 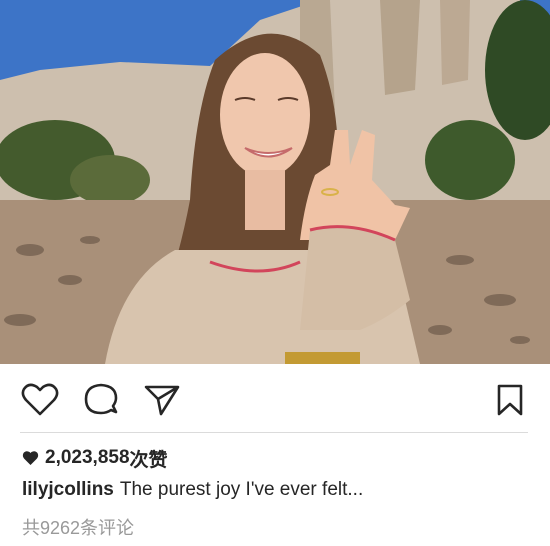 I want to click on send-arrow-icon, so click(x=162, y=400).